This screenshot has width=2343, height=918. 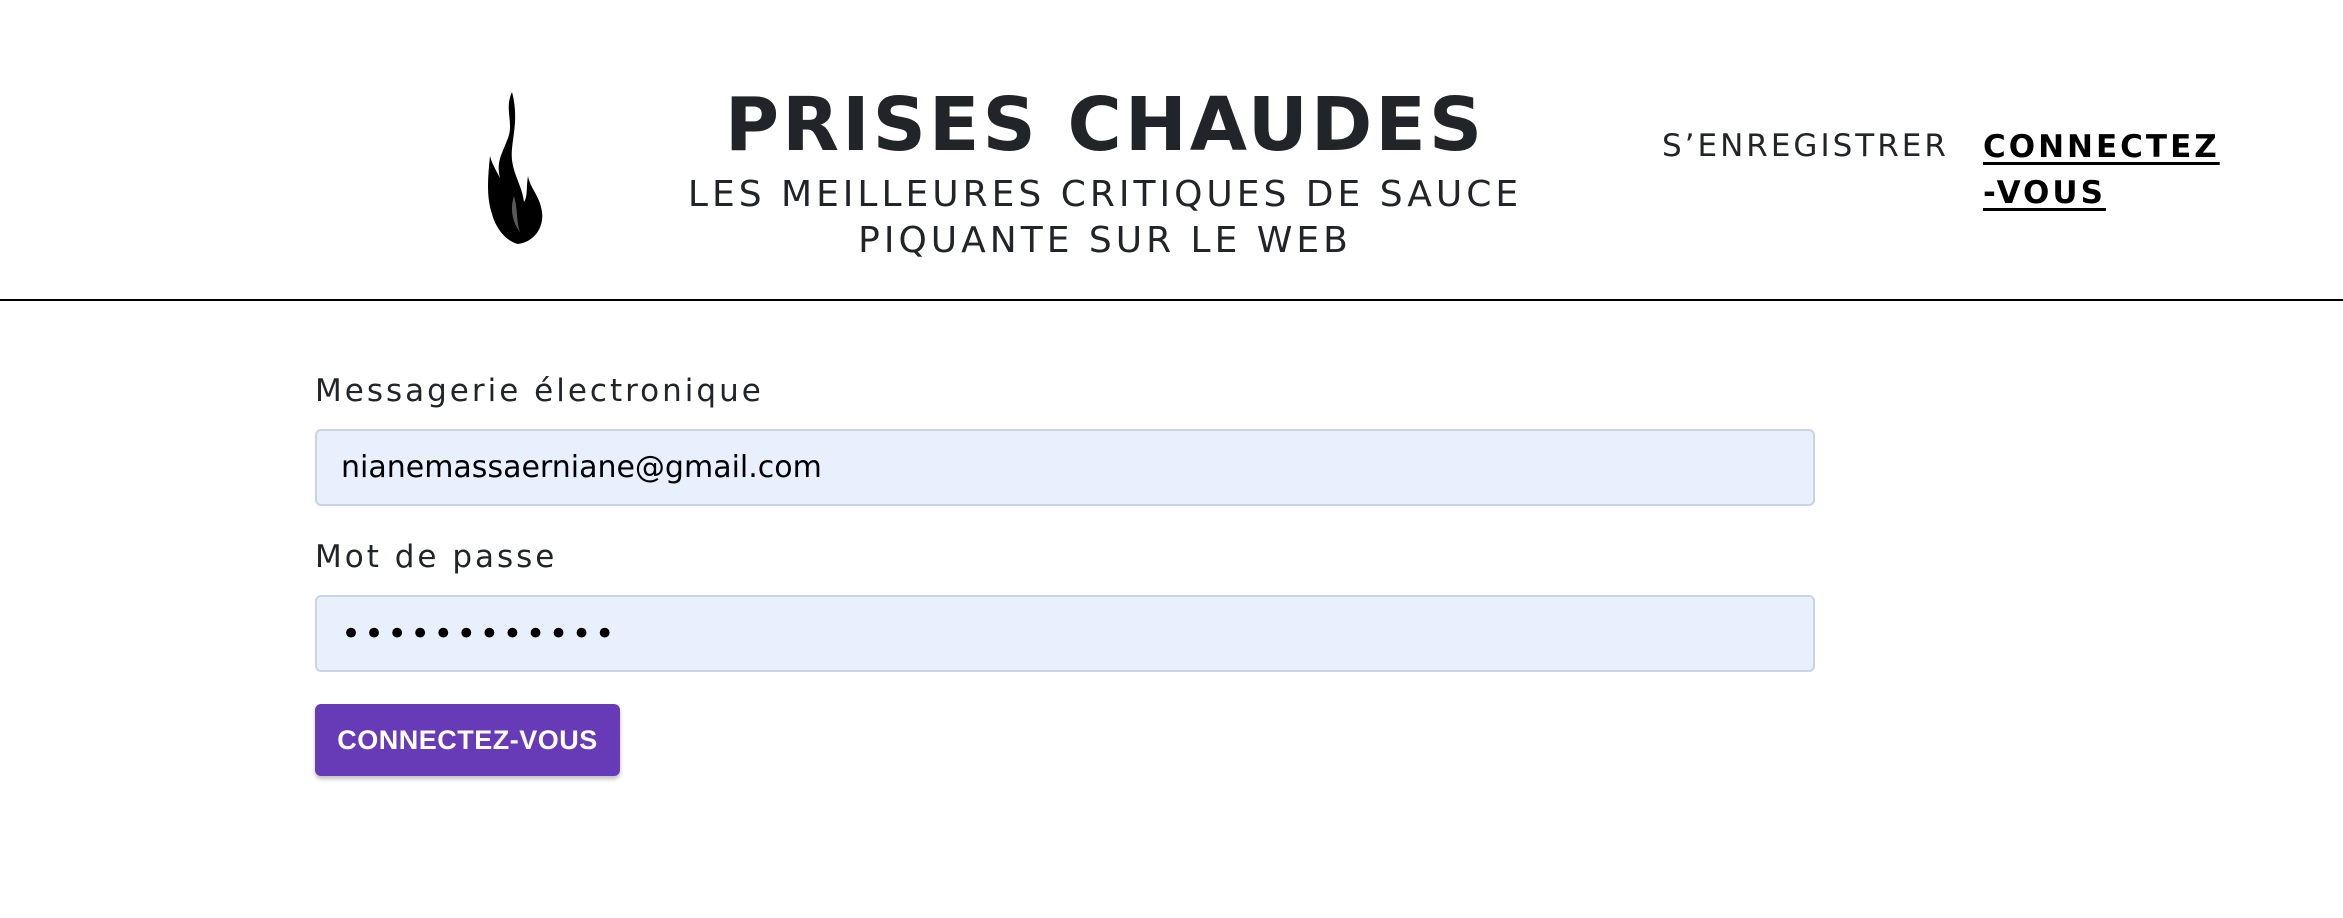 What do you see at coordinates (467, 740) in the screenshot?
I see `login-submit-button: CONNECTEZ-VOUS` at bounding box center [467, 740].